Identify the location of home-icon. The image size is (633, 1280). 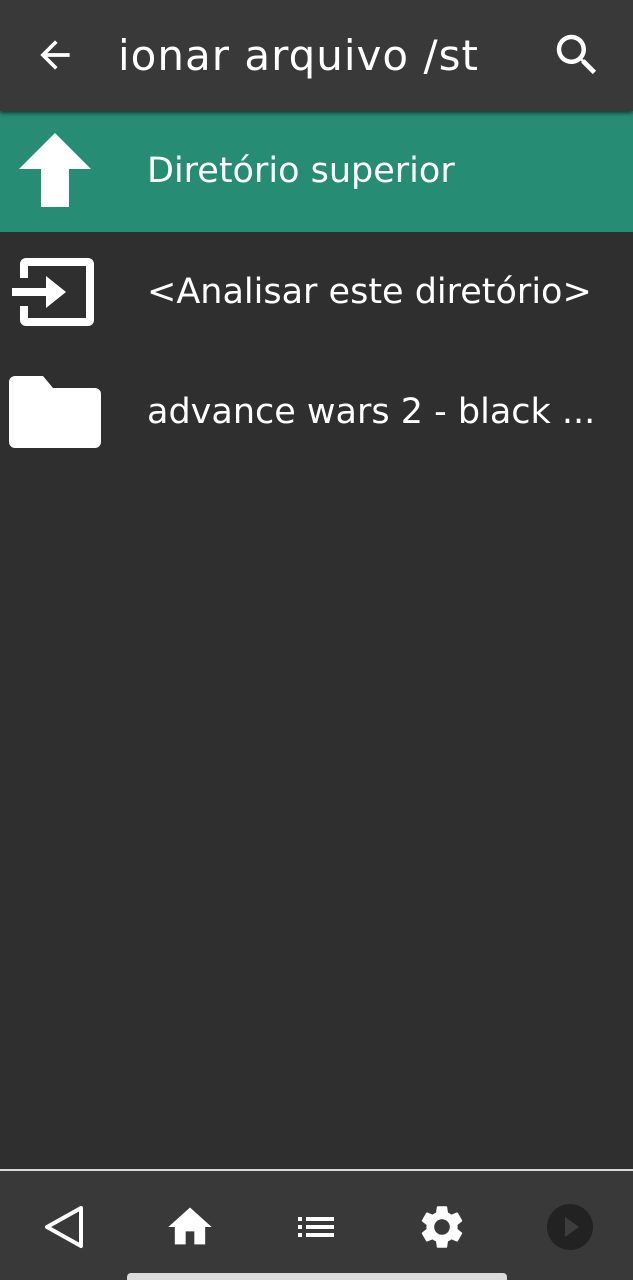
(190, 1226).